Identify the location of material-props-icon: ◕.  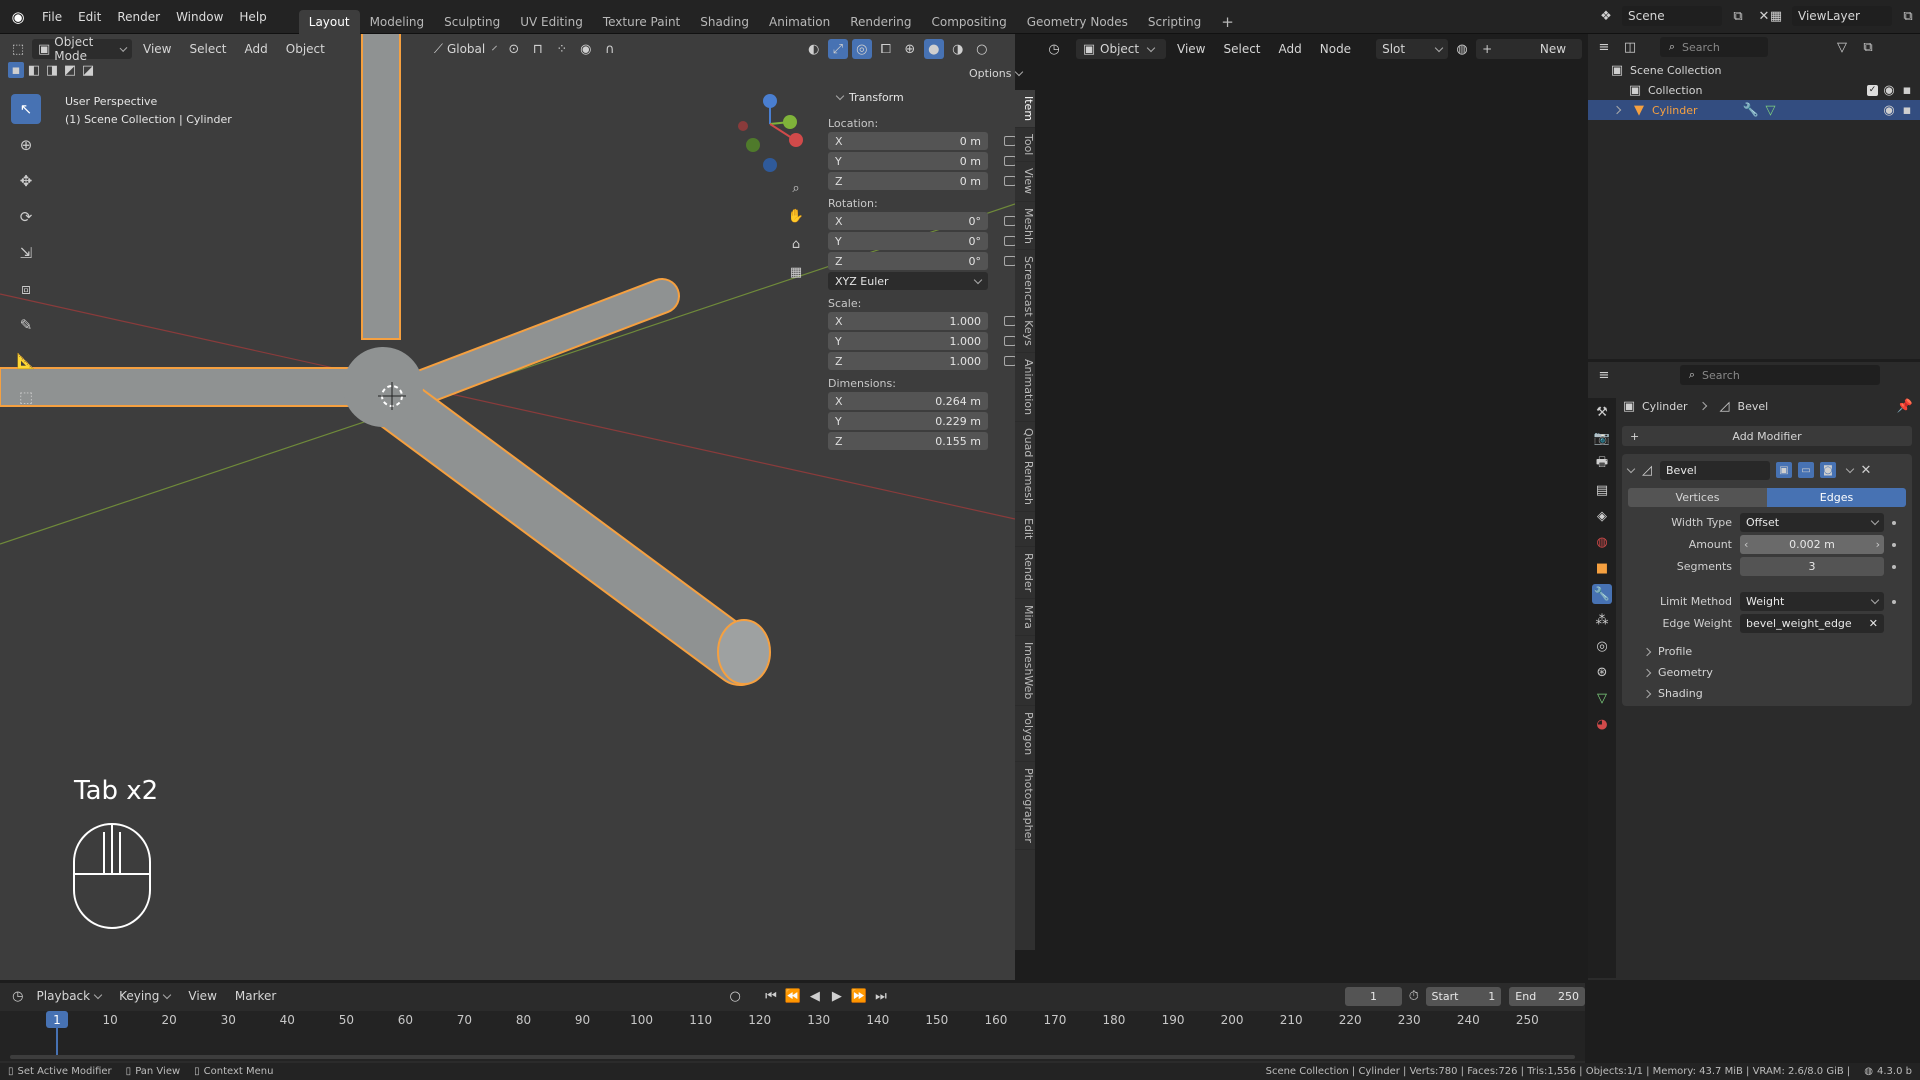
(1602, 724).